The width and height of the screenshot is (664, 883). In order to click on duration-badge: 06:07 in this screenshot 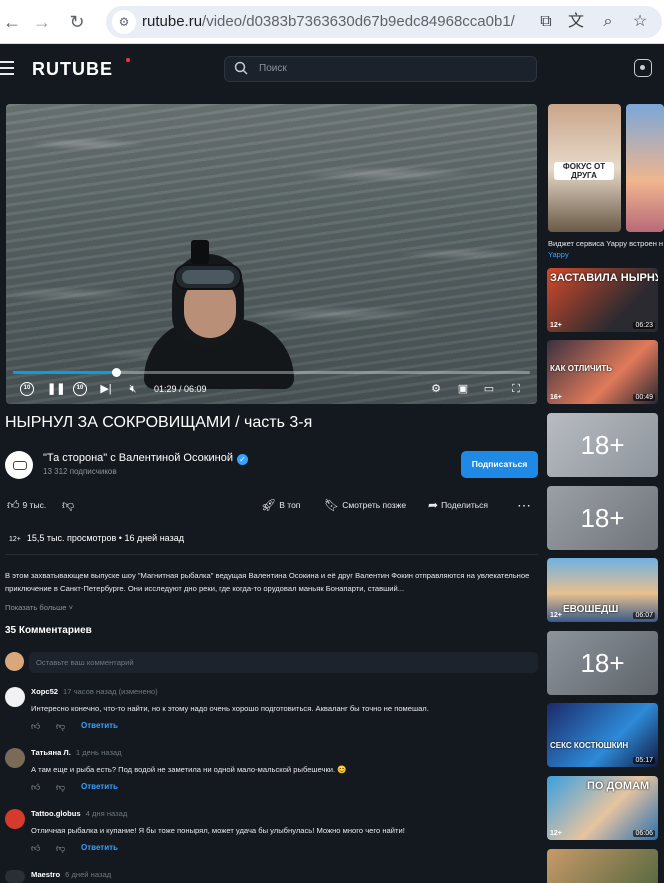, I will do `click(644, 615)`.